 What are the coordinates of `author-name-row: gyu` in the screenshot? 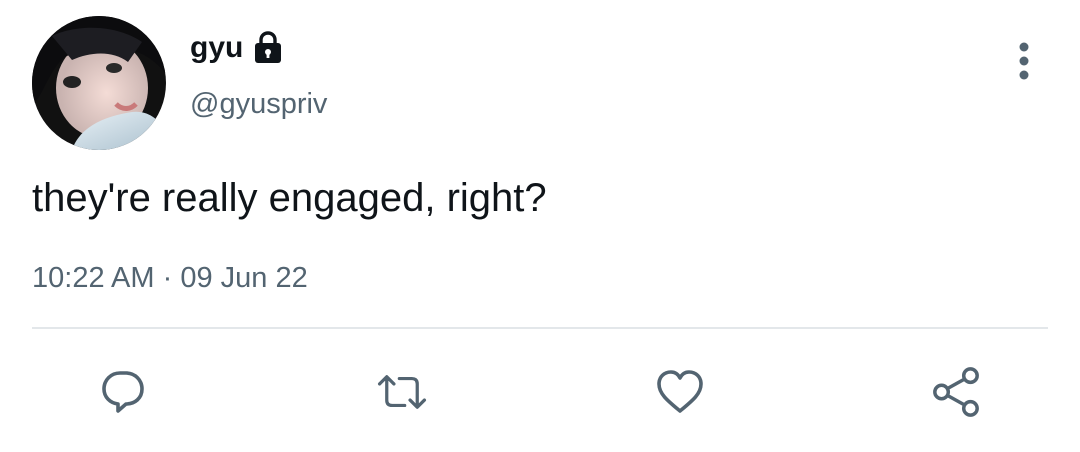 It's located at (237, 48).